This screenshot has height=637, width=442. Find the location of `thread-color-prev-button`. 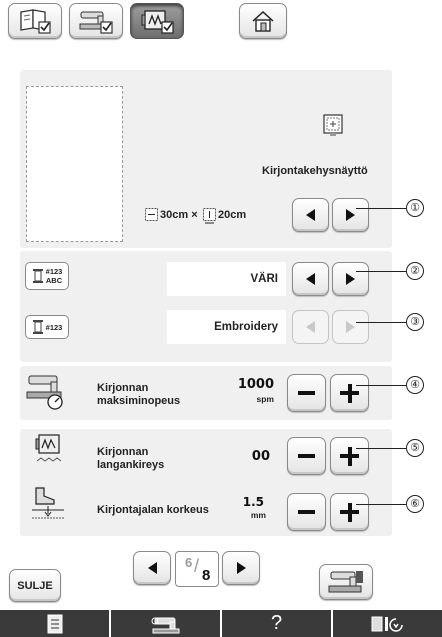

thread-color-prev-button is located at coordinates (310, 279).